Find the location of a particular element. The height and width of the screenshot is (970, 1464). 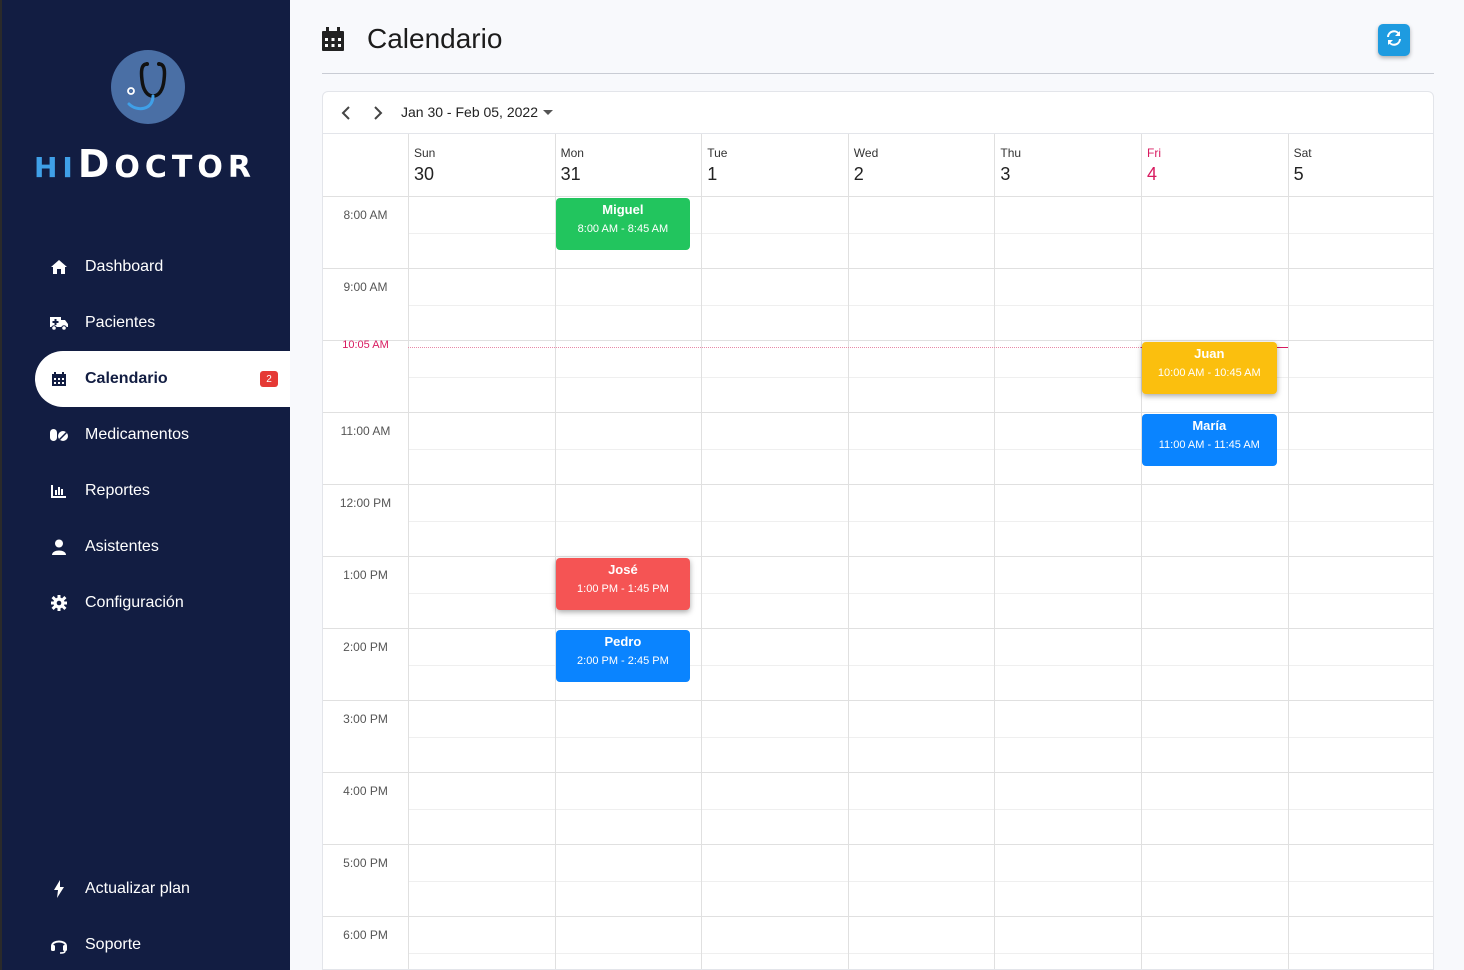

time-label: 3:00 PM is located at coordinates (365, 719).